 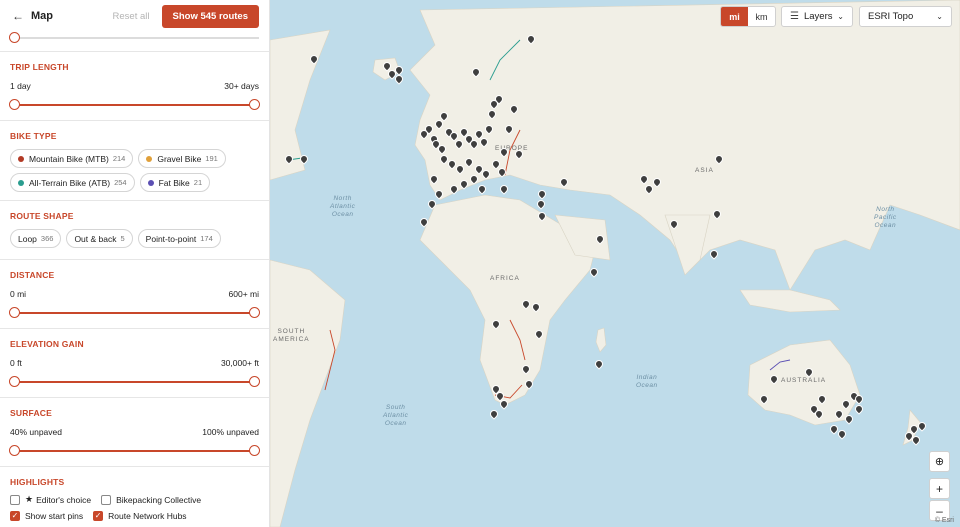 I want to click on show-routes-button: Show 545 routes, so click(x=210, y=16).